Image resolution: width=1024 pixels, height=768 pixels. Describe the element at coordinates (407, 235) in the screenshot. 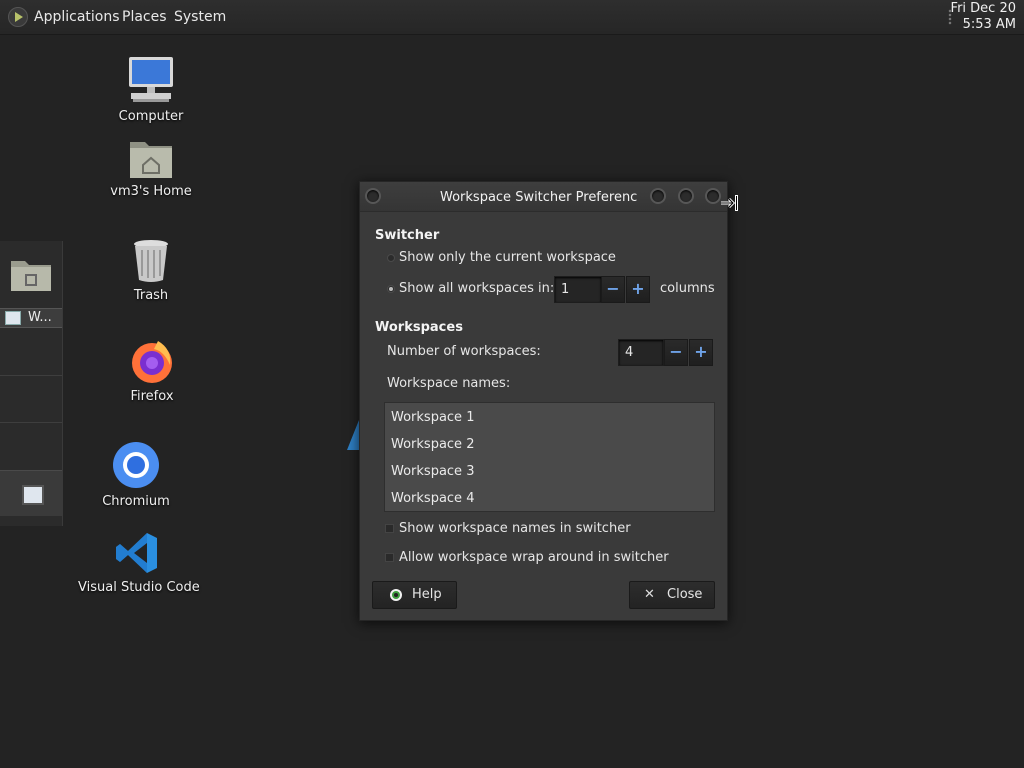

I see `switcher-heading: Switcher` at that location.